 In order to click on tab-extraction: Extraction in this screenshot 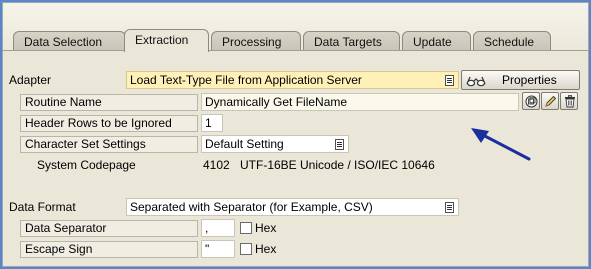, I will do `click(166, 40)`.